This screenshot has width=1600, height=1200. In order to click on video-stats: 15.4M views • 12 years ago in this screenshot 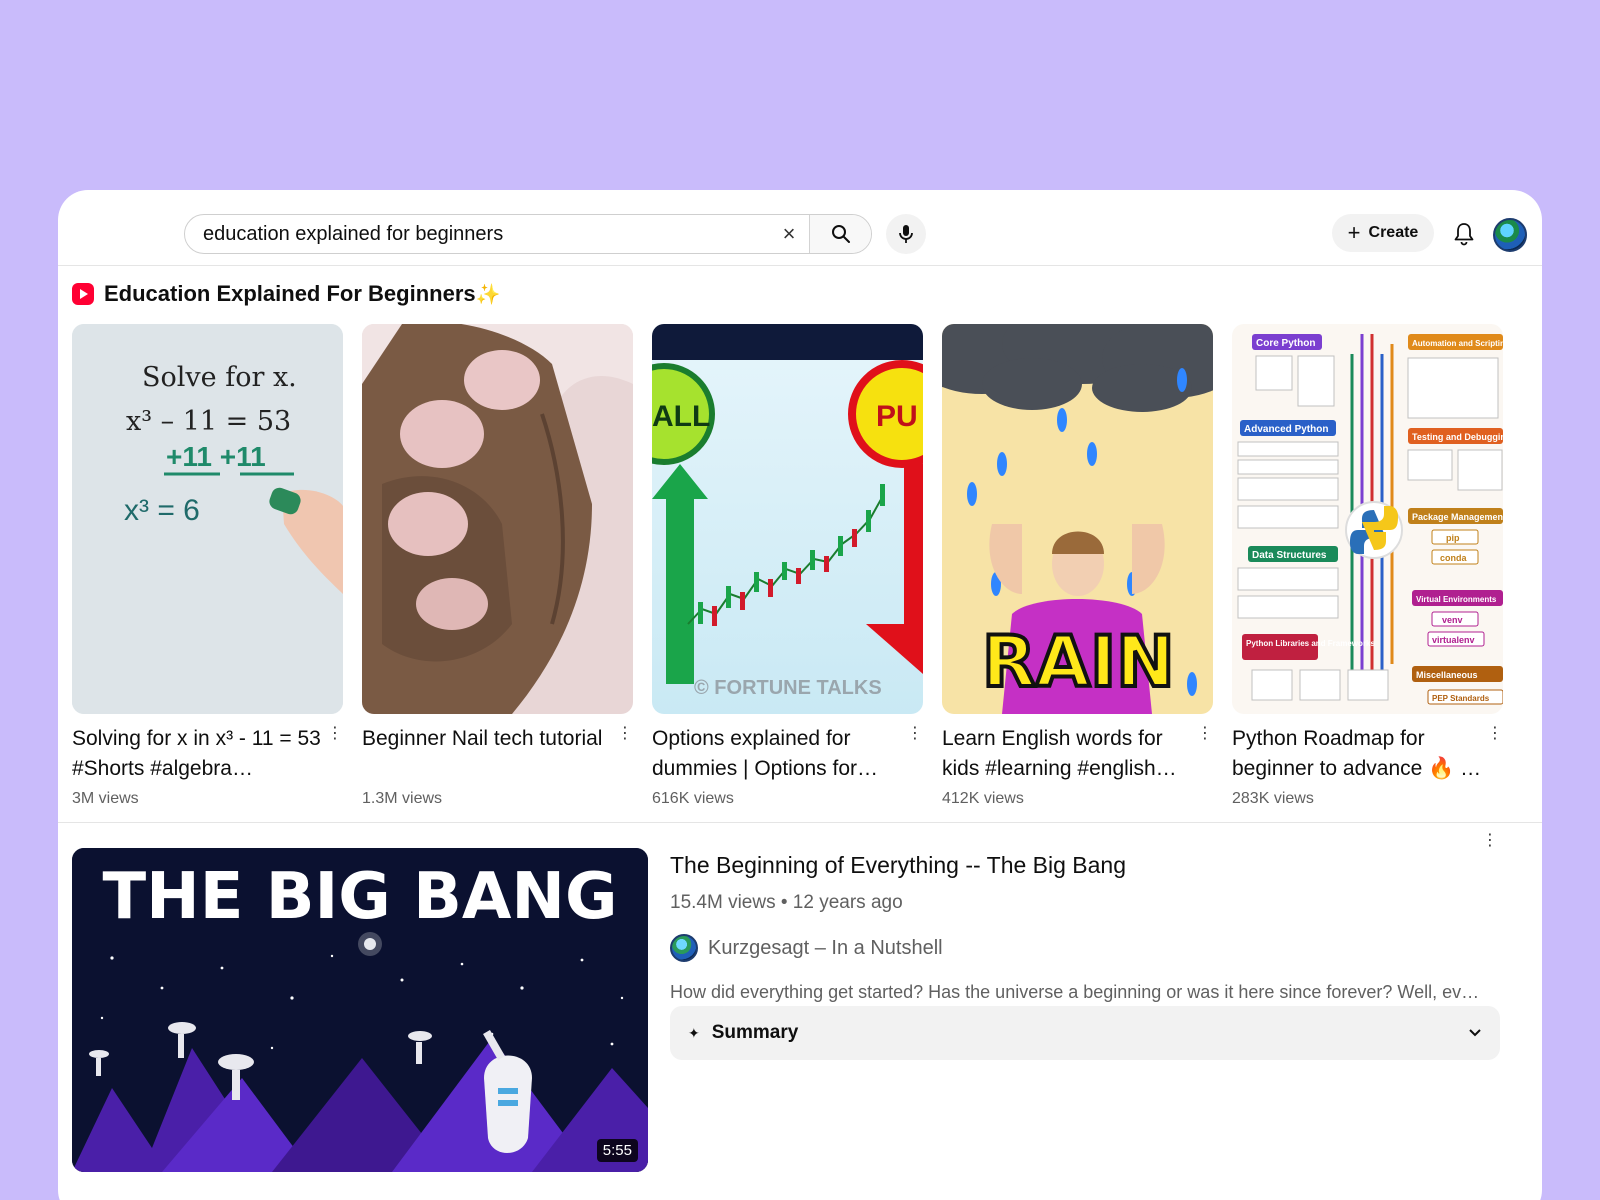, I will do `click(786, 902)`.